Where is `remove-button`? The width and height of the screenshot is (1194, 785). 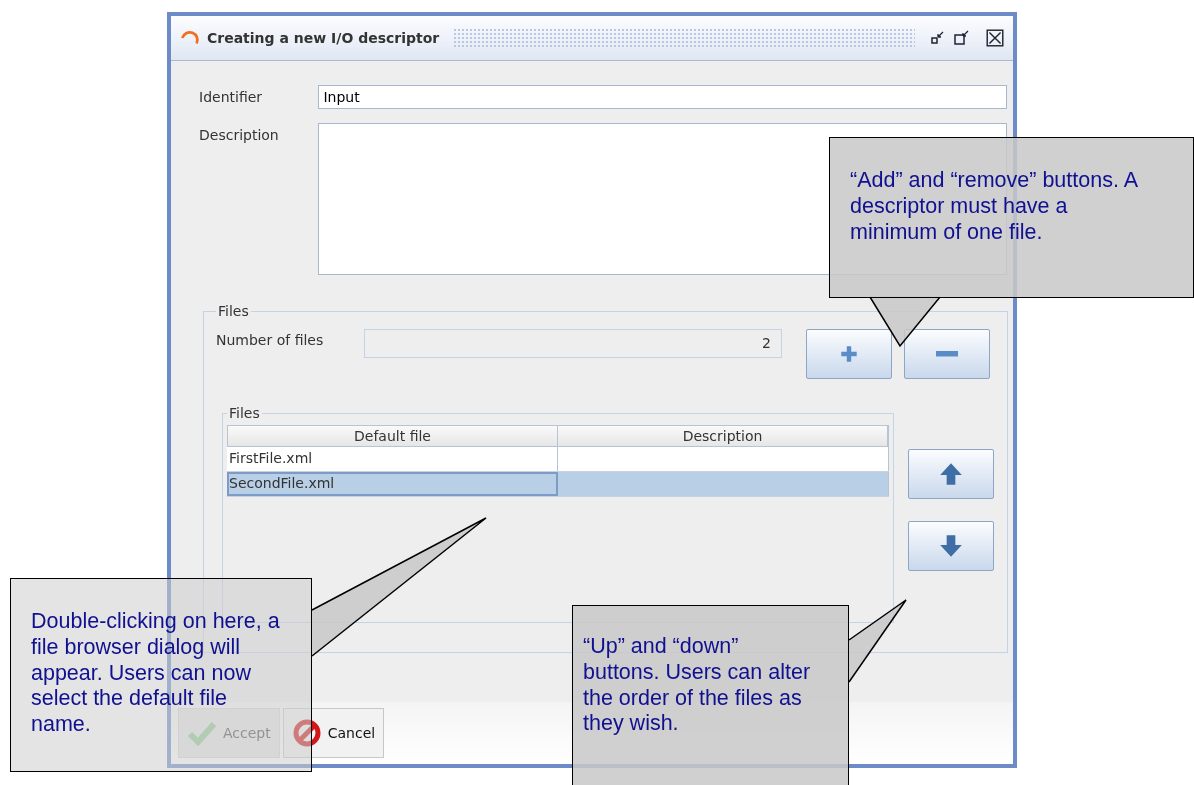 remove-button is located at coordinates (947, 354).